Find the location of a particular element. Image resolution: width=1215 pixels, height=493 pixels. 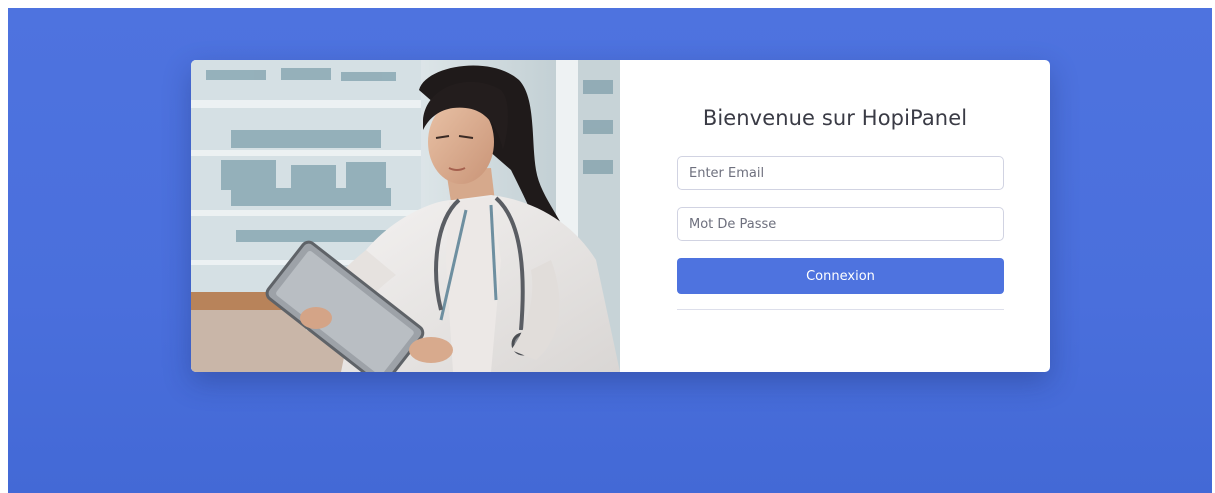

form-divider is located at coordinates (840, 309).